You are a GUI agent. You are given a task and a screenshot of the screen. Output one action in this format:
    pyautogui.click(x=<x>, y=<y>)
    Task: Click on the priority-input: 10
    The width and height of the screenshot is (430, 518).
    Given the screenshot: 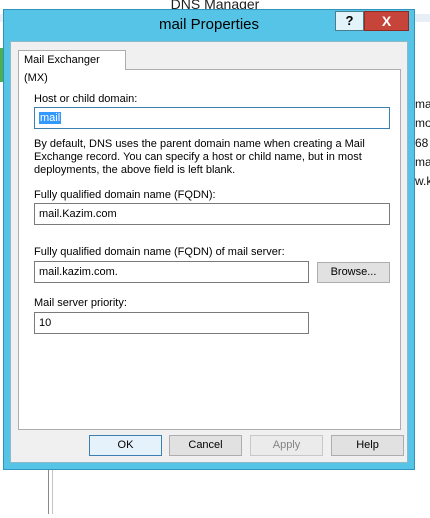 What is the action you would take?
    pyautogui.click(x=171, y=323)
    